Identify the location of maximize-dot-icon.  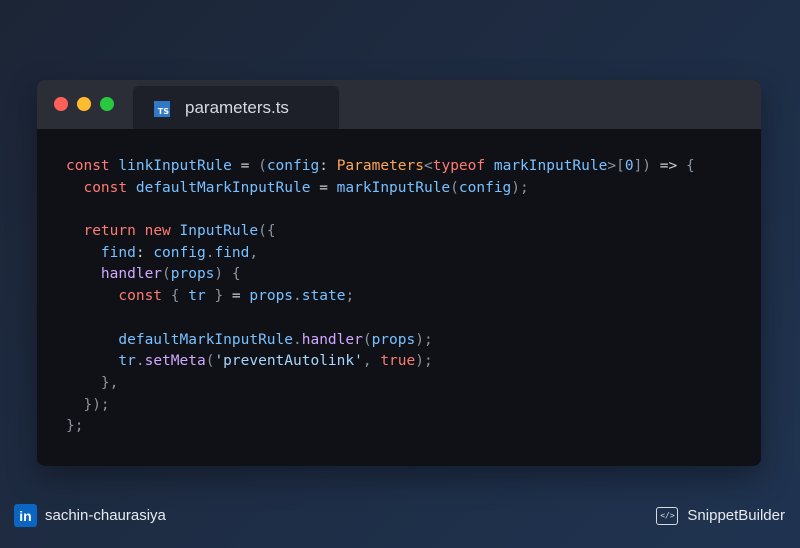
(107, 104).